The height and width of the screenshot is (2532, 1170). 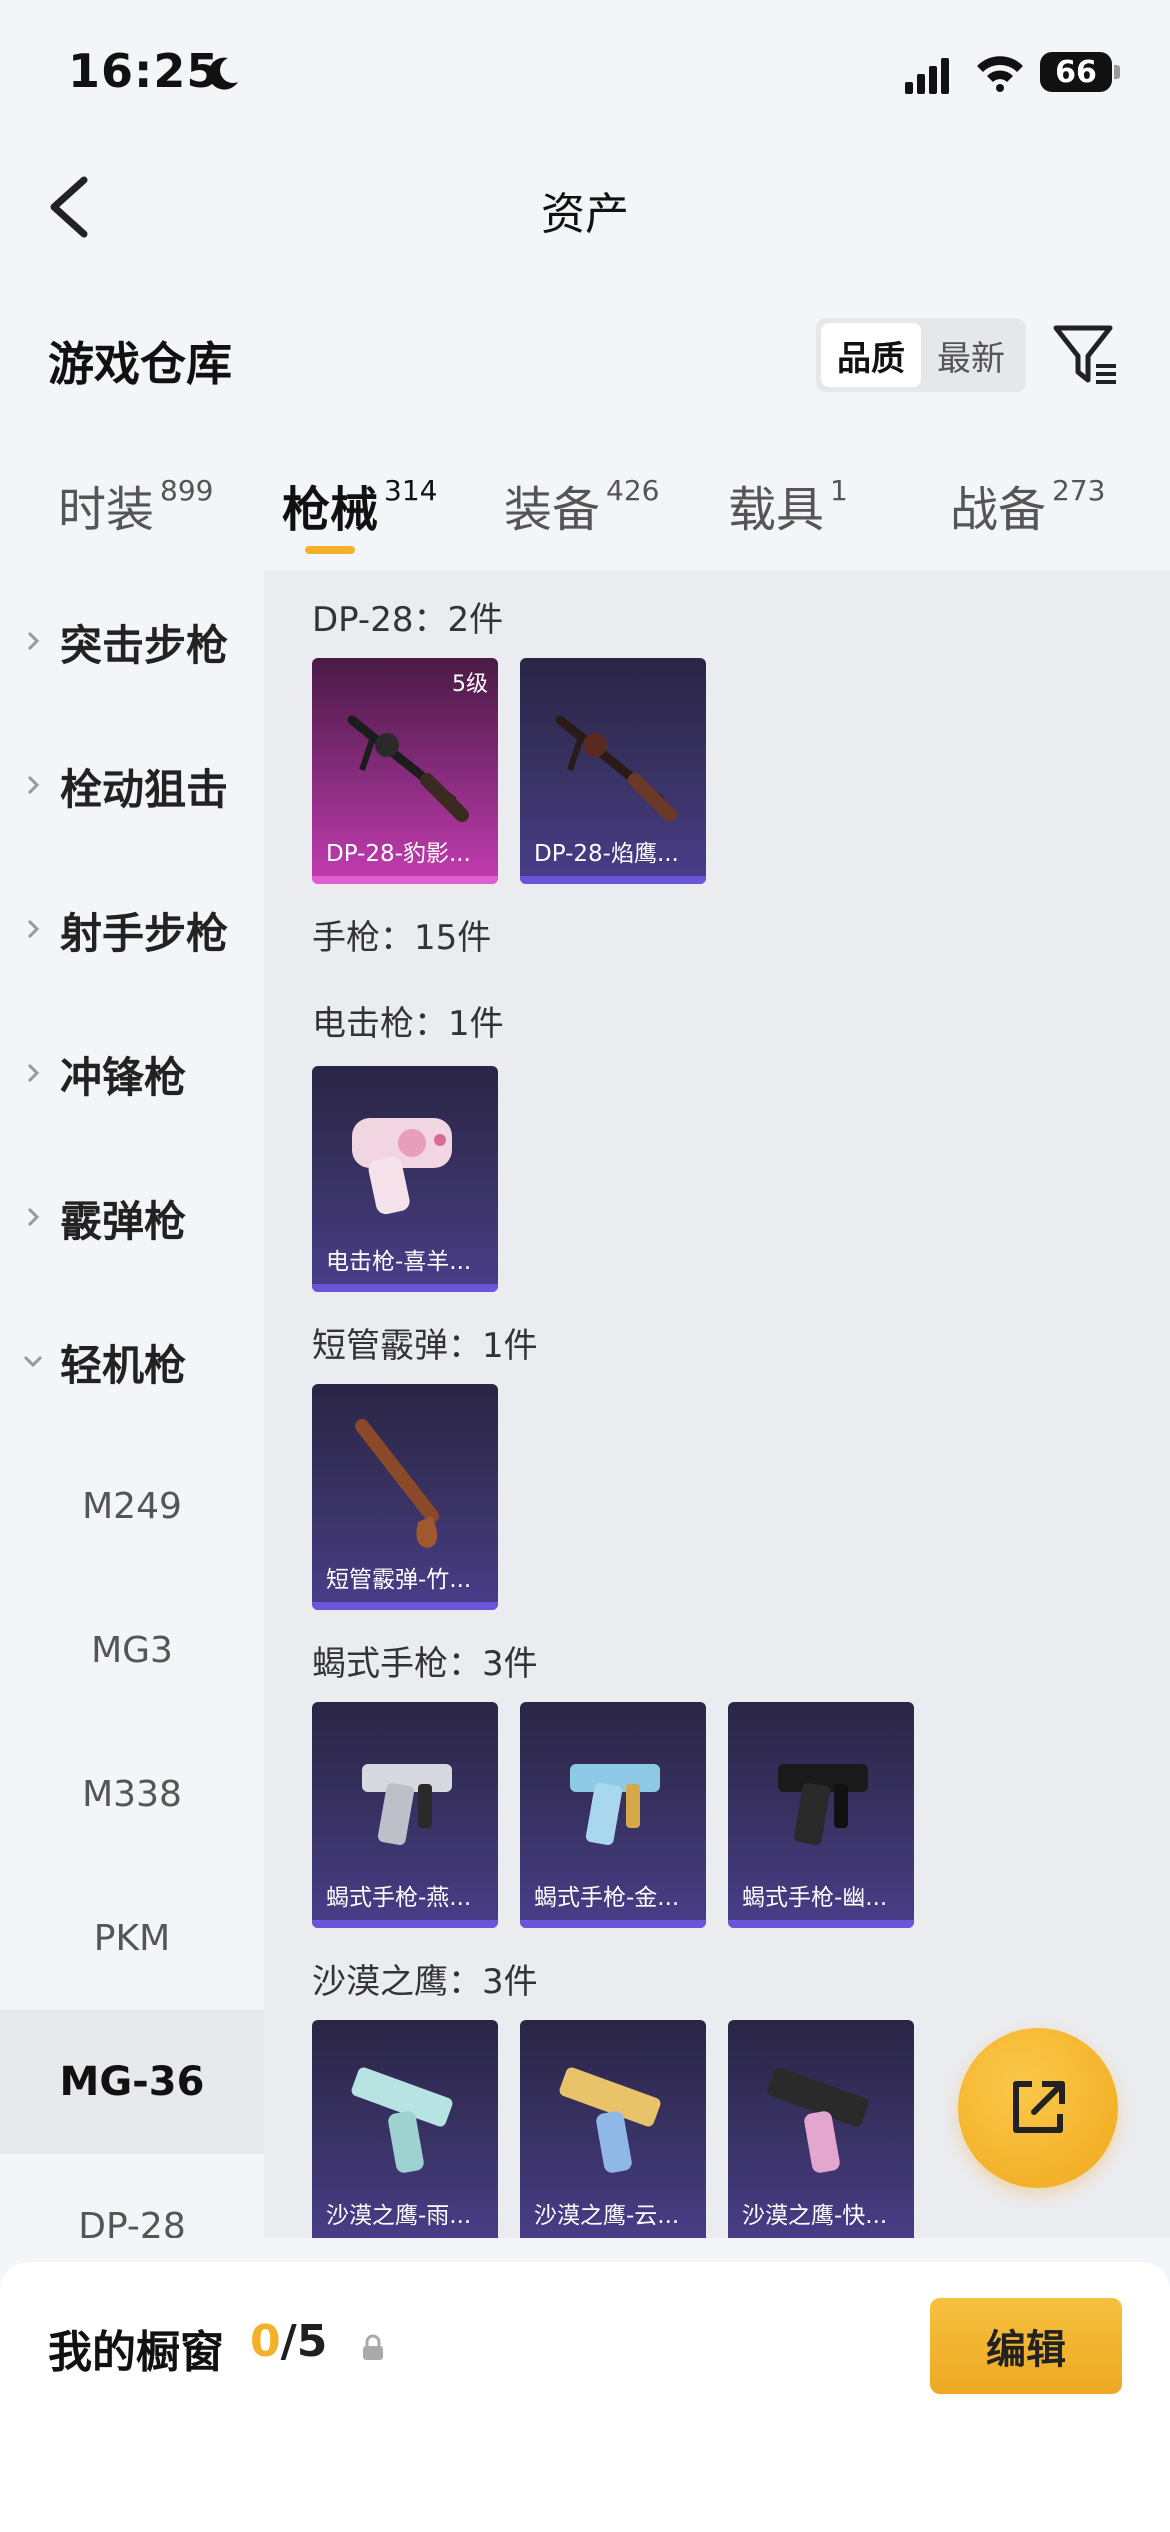 I want to click on section-title: 电击枪：1件, so click(x=408, y=1024).